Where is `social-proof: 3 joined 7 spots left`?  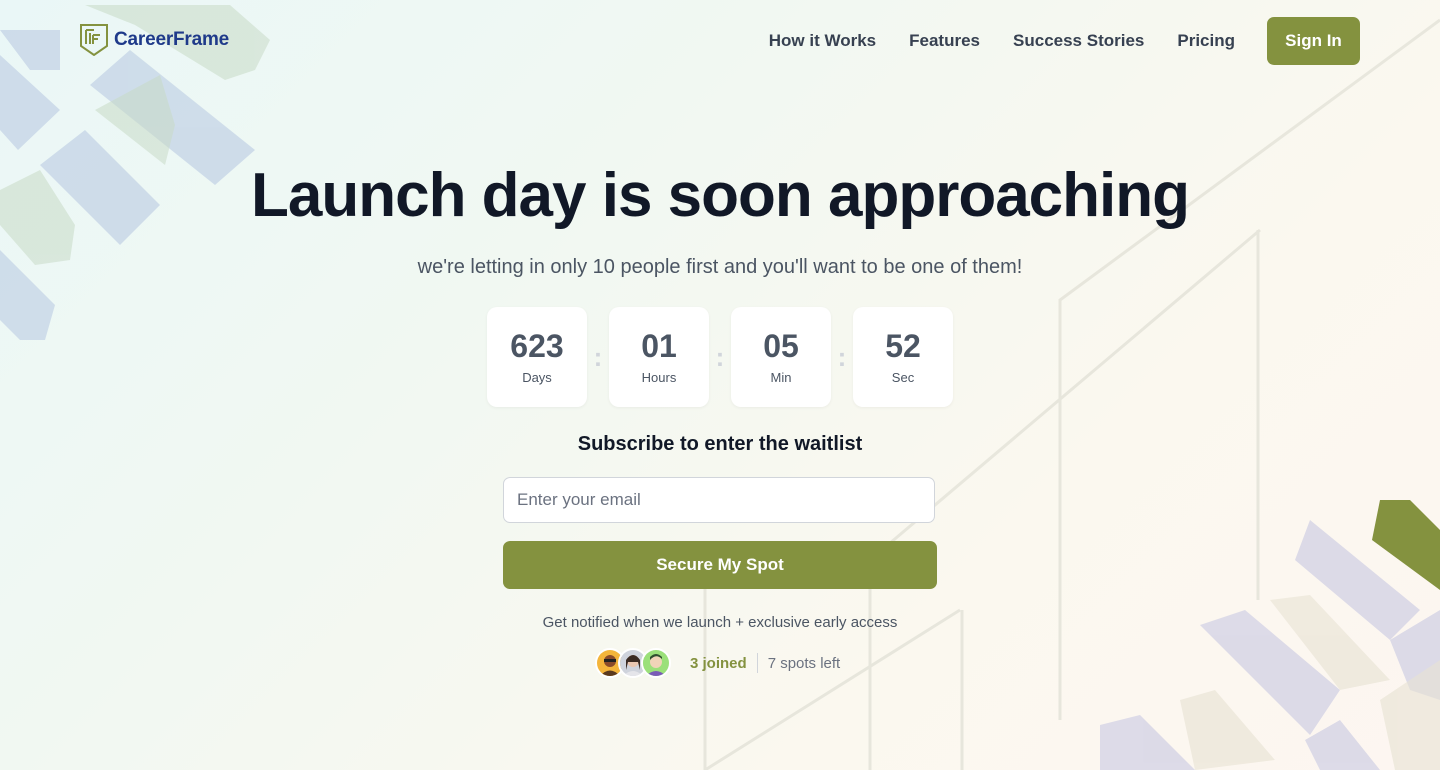 social-proof: 3 joined 7 spots left is located at coordinates (717, 663).